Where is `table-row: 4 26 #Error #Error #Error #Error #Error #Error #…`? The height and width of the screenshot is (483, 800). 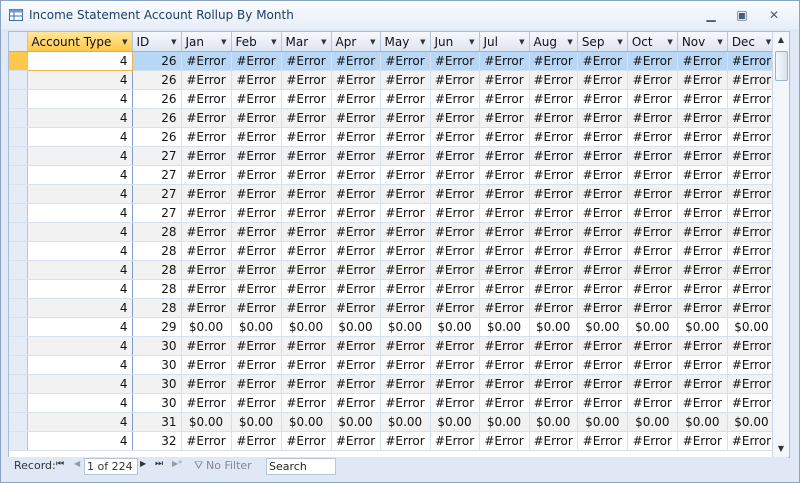
table-row: 4 26 #Error #Error #Error #Error #Error #Error #… is located at coordinates (393, 137).